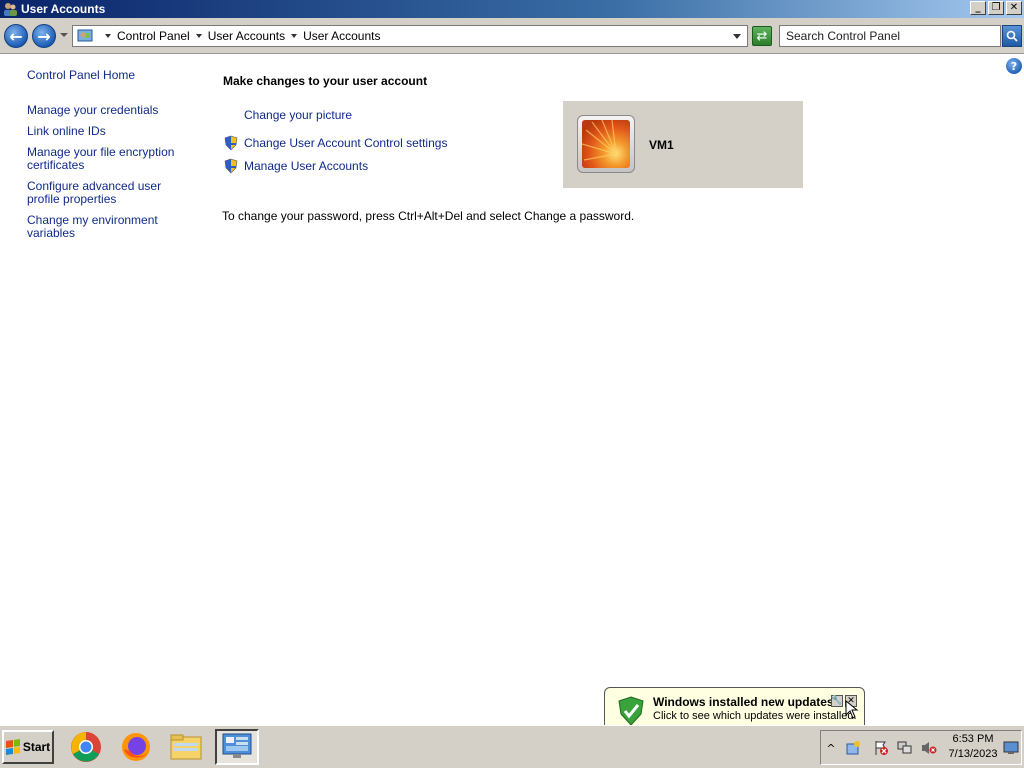  Describe the element at coordinates (36, 747) in the screenshot. I see `start-label: Start` at that location.